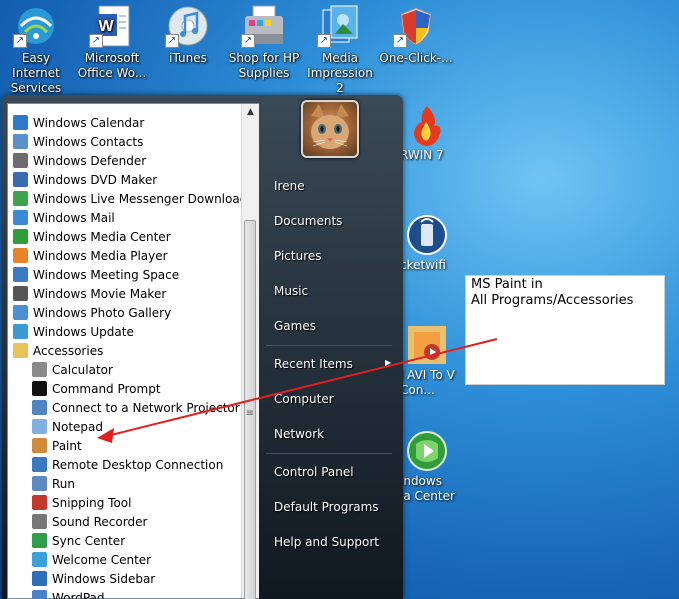 This screenshot has width=679, height=599. Describe the element at coordinates (79, 161) in the screenshot. I see `program-item-windows-defender: Windows Defender` at that location.